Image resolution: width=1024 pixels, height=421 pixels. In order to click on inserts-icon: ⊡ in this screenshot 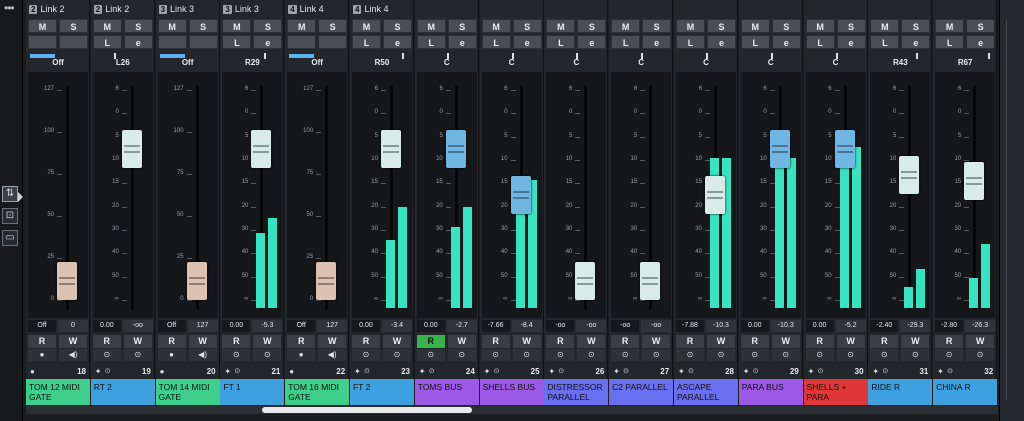, I will do `click(10, 216)`.